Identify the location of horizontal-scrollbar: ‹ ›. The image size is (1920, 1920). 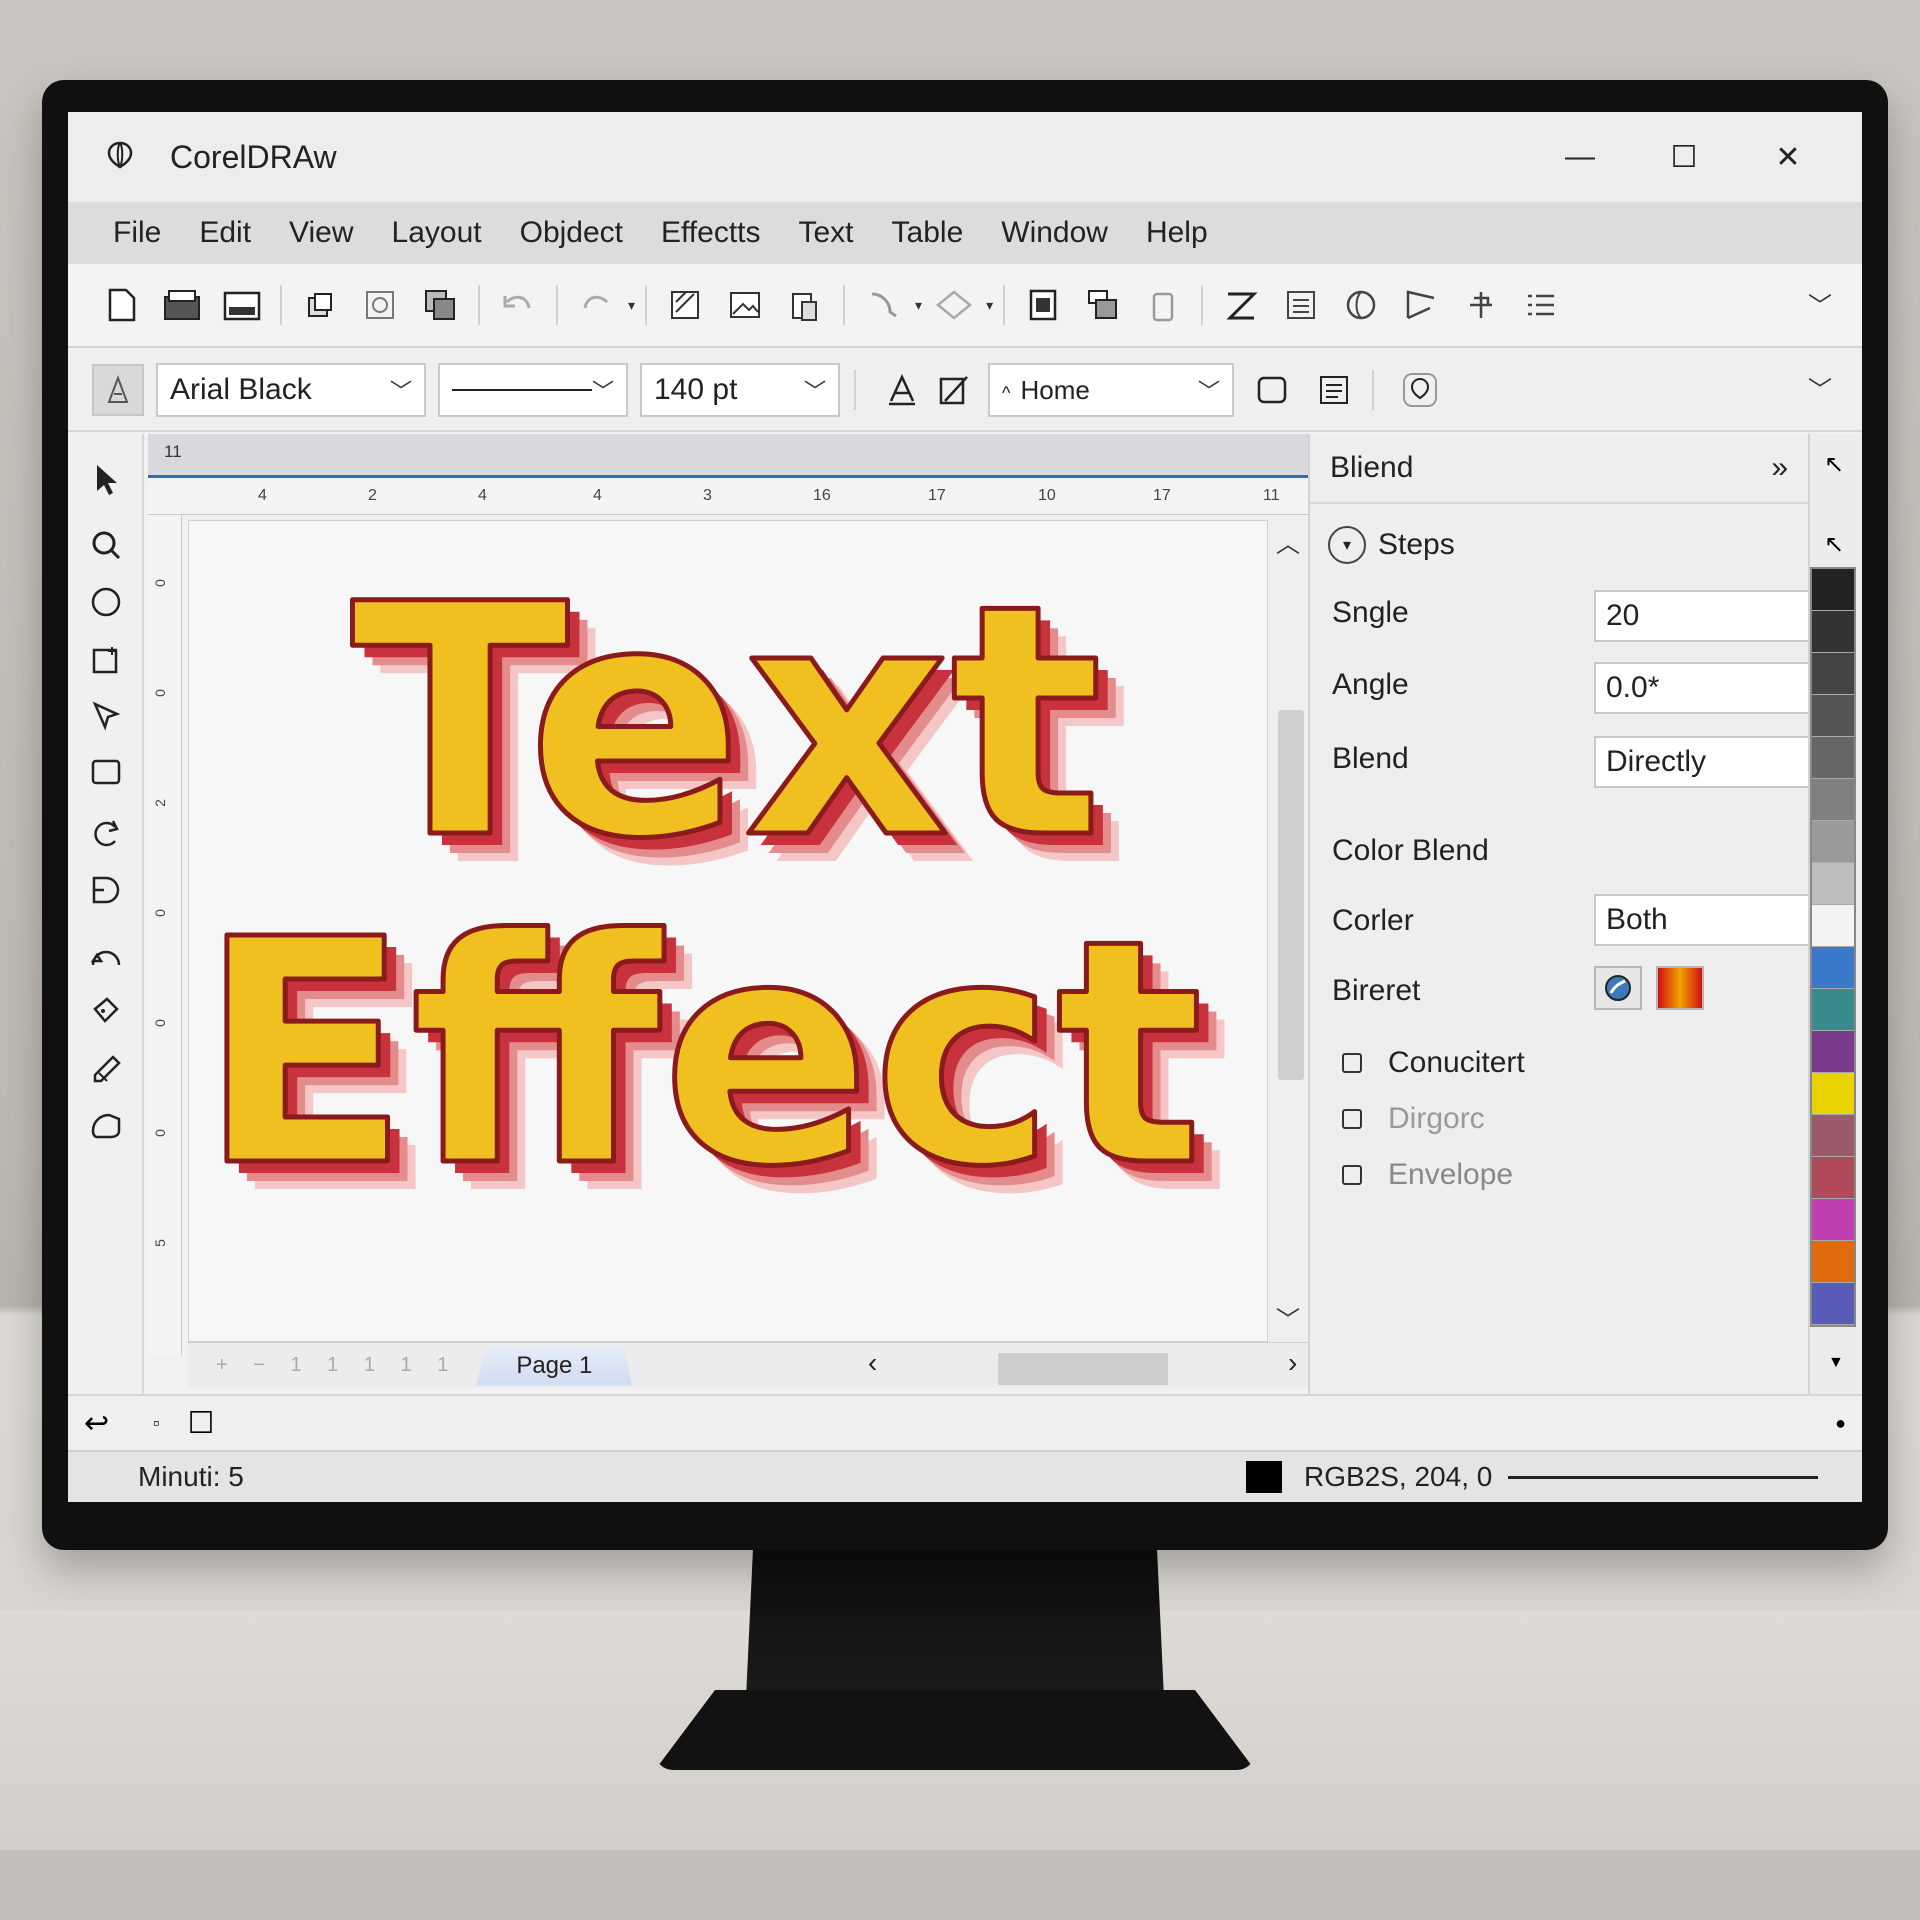
(1088, 1366).